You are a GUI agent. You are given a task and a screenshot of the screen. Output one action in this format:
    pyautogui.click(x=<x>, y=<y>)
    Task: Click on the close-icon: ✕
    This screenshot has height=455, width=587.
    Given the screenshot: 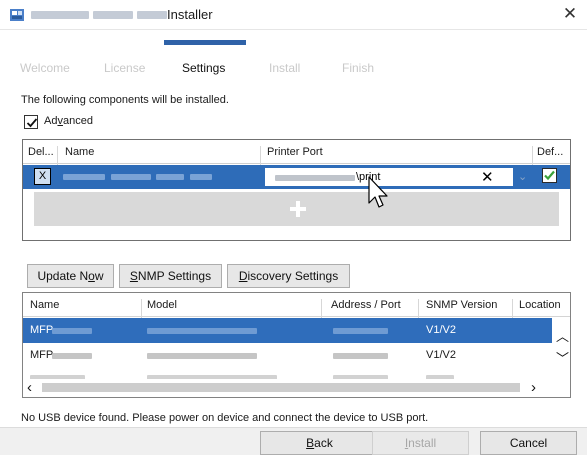 What is the action you would take?
    pyautogui.click(x=570, y=14)
    